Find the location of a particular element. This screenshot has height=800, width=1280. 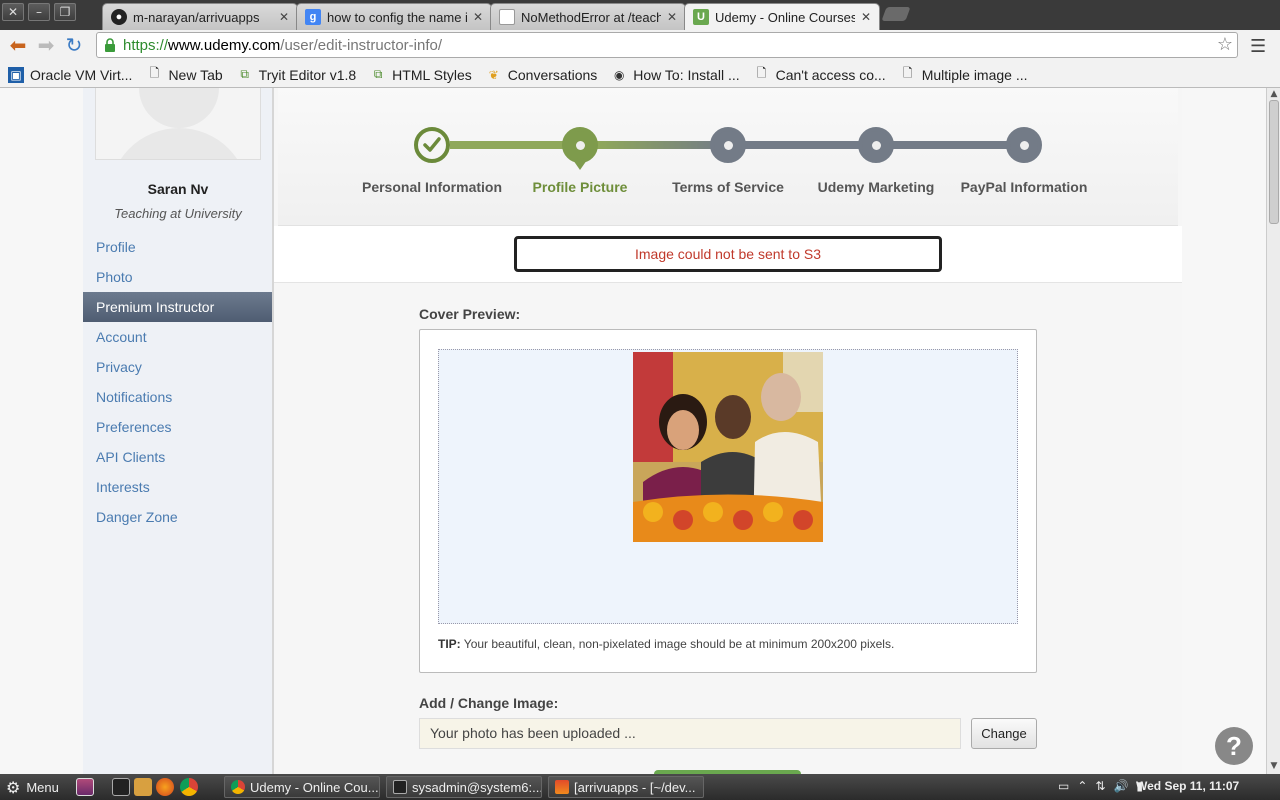

virtualbox-icon: ▣ is located at coordinates (16, 74).